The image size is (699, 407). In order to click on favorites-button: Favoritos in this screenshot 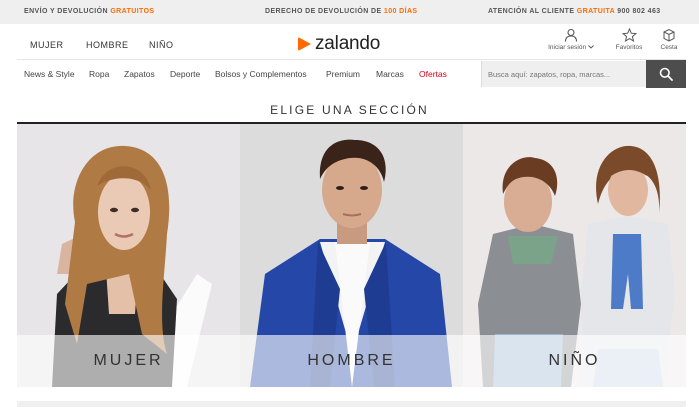, I will do `click(629, 39)`.